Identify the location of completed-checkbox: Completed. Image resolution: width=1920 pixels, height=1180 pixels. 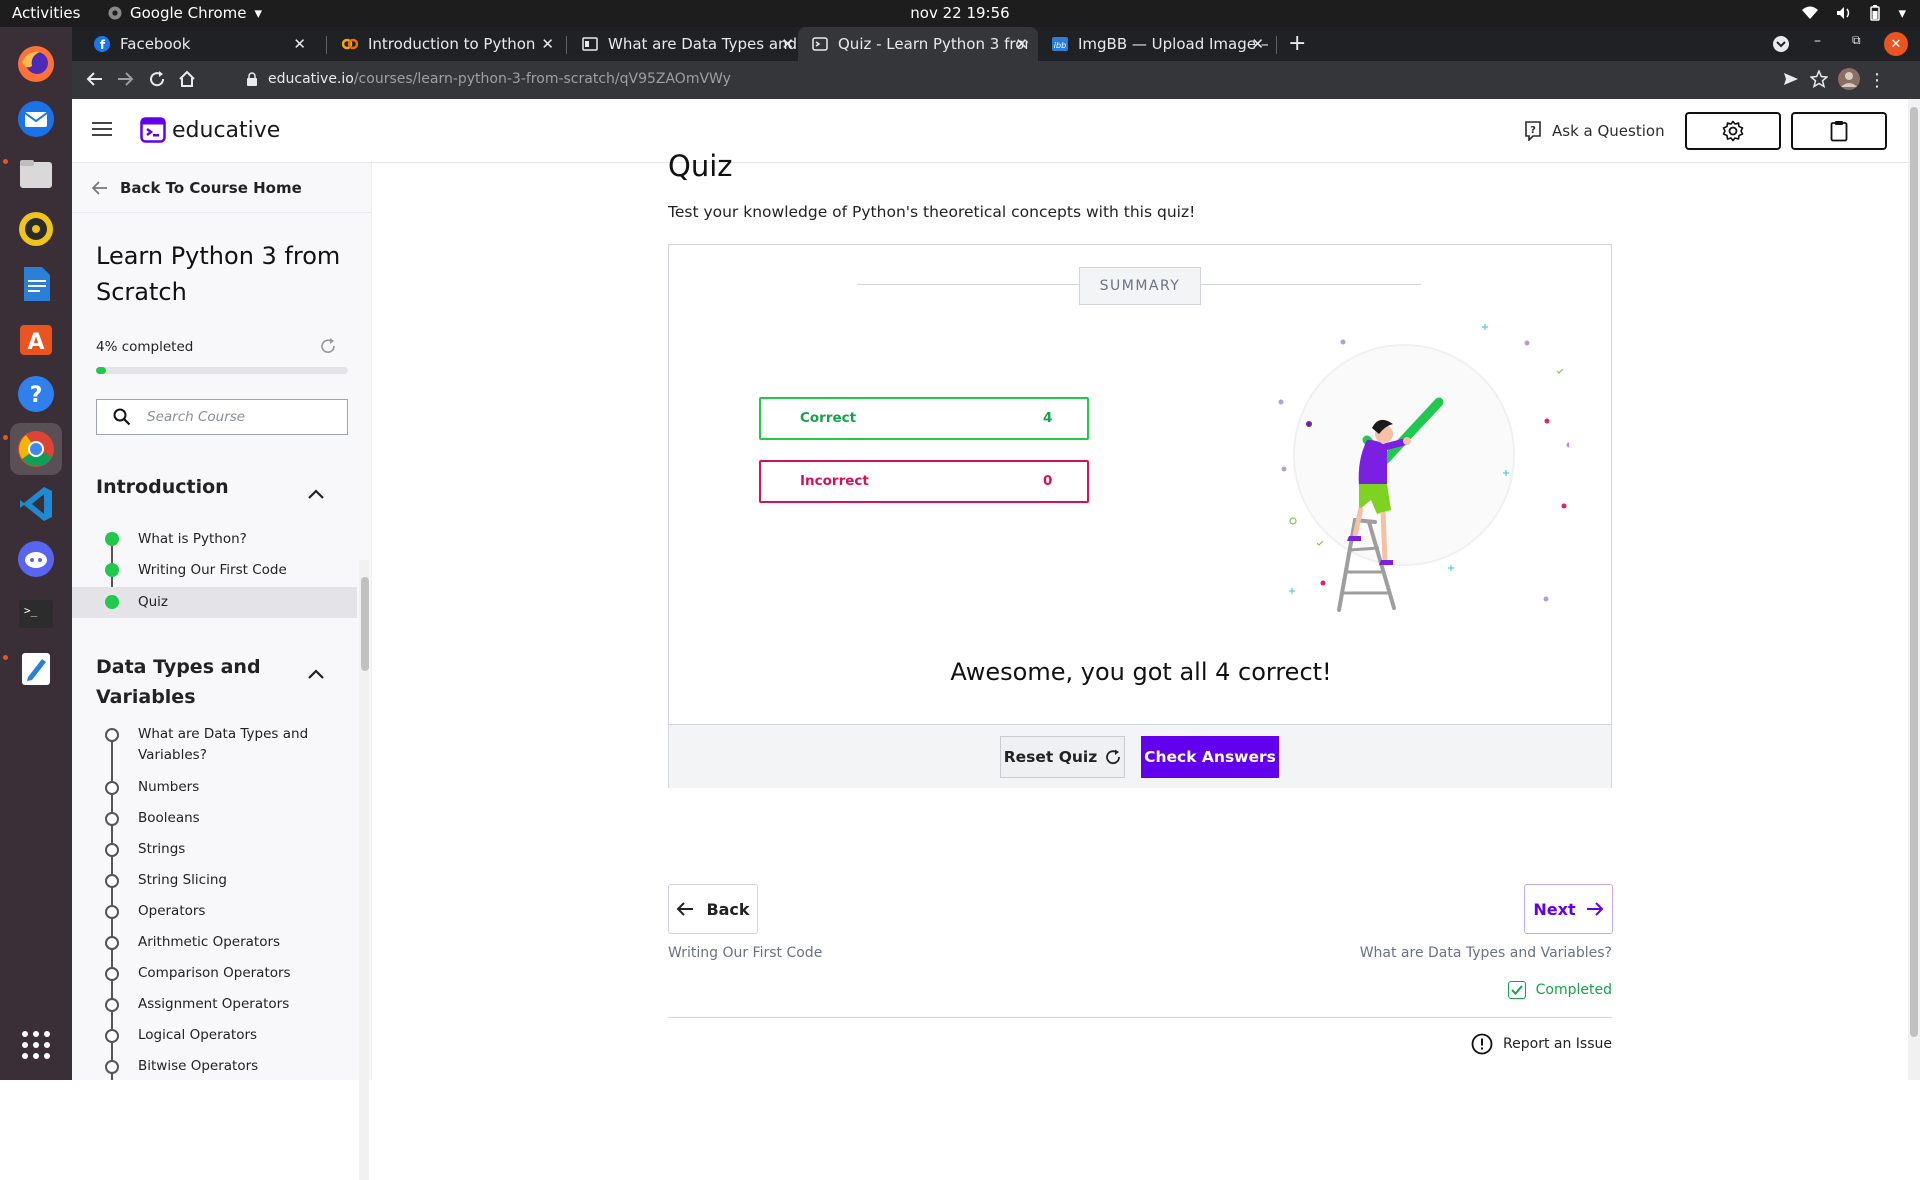
(1559, 990).